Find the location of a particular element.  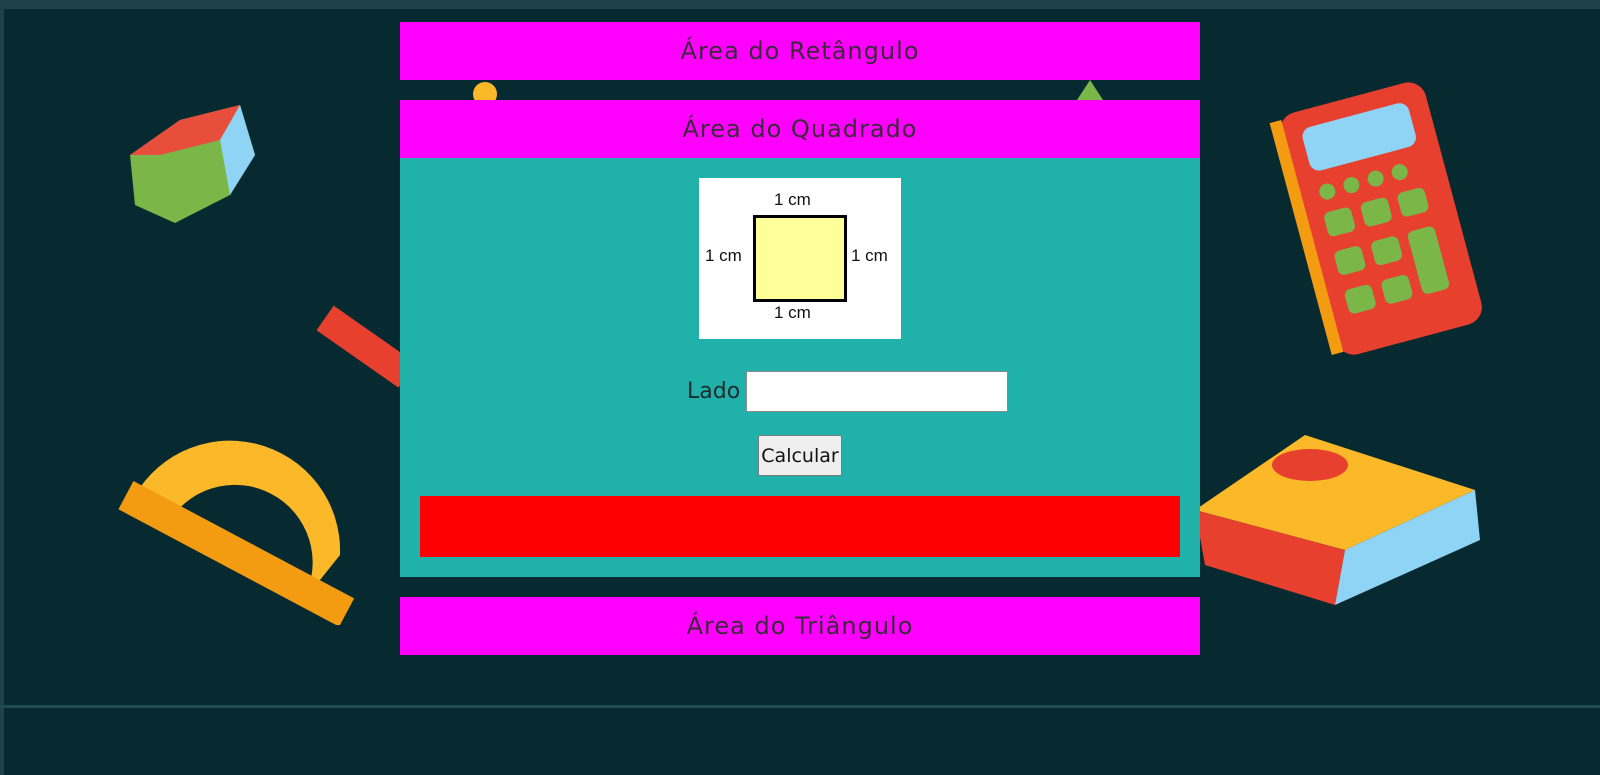

side-label: Lado is located at coordinates (714, 391).